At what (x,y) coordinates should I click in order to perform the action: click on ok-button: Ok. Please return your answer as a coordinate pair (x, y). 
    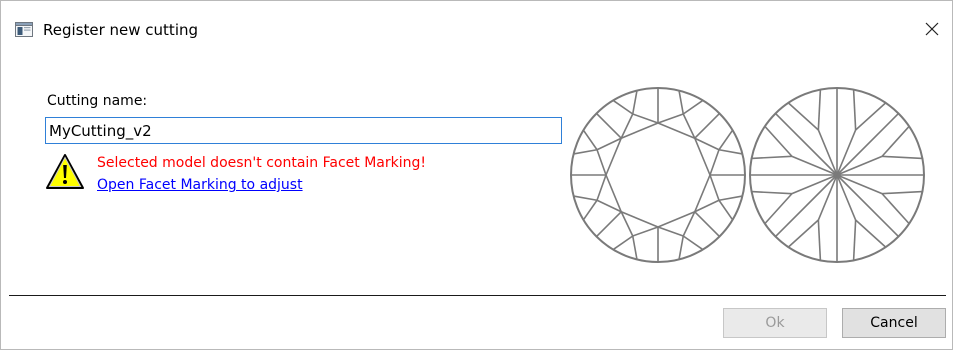
    Looking at the image, I should click on (775, 323).